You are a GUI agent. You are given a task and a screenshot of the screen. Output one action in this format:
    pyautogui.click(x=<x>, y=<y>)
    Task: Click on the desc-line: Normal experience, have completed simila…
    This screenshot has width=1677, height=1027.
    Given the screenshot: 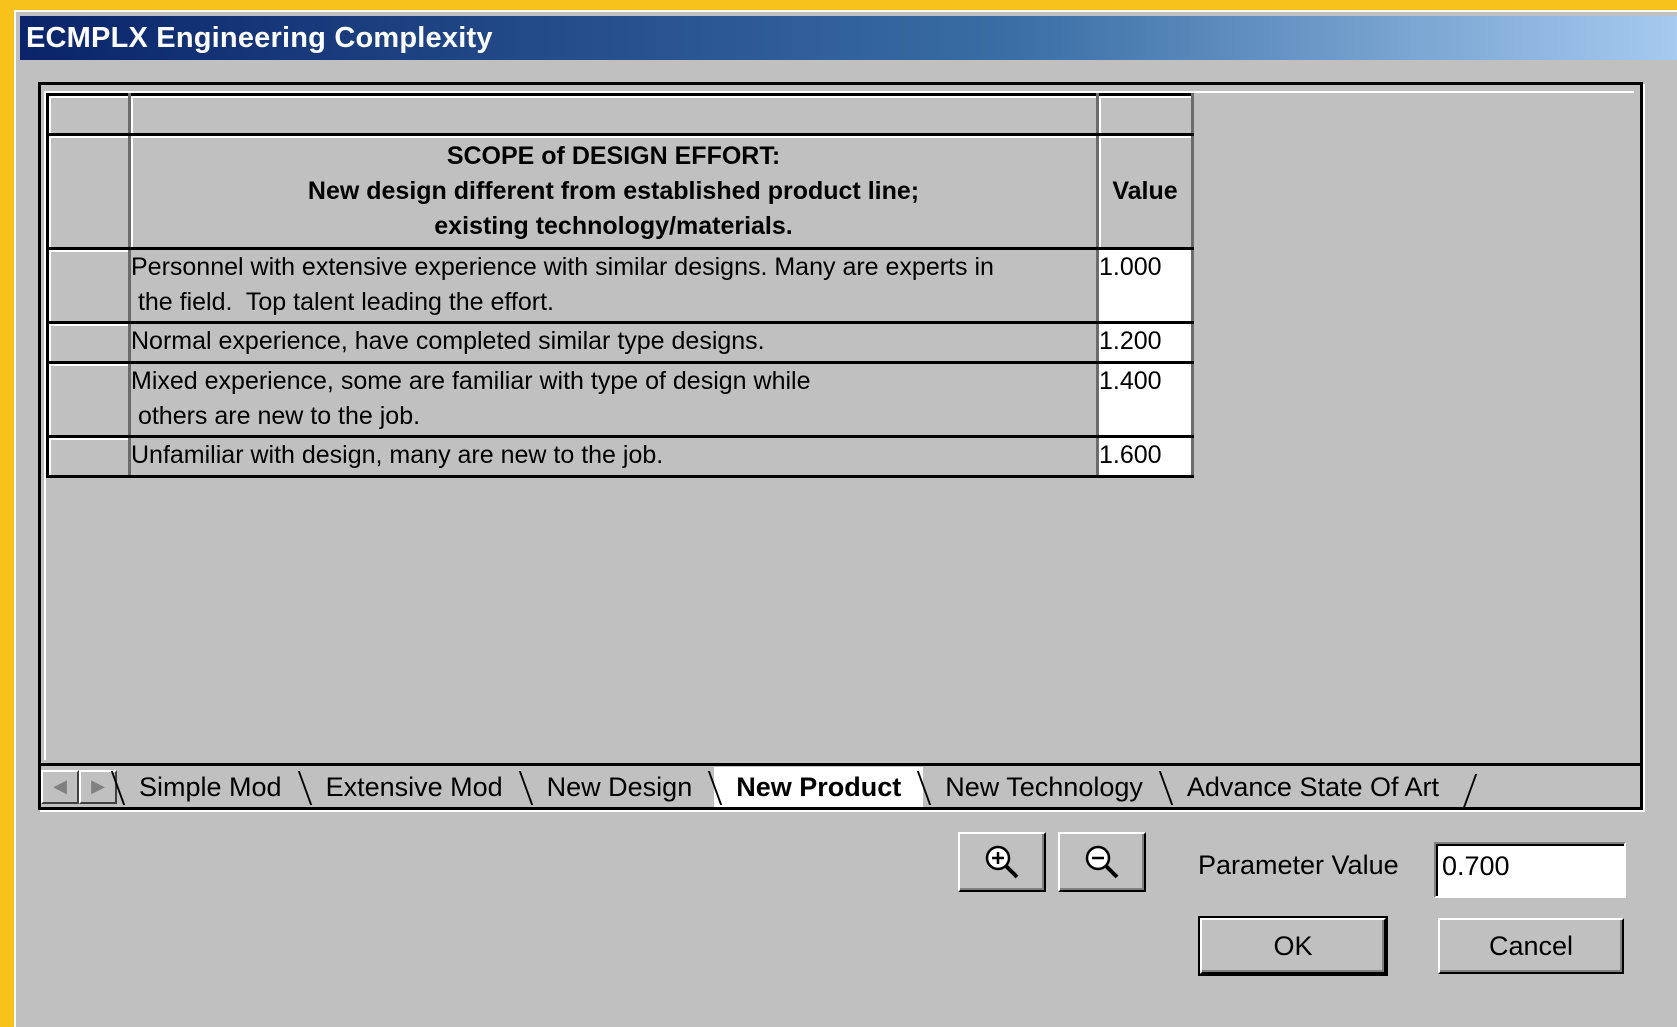 What is the action you would take?
    pyautogui.click(x=448, y=341)
    